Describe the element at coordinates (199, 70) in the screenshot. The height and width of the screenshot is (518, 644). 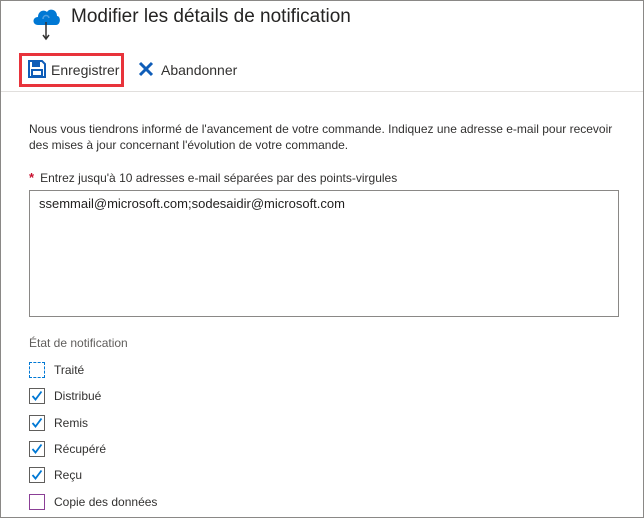
I see `discard-button-label: Abandonner` at that location.